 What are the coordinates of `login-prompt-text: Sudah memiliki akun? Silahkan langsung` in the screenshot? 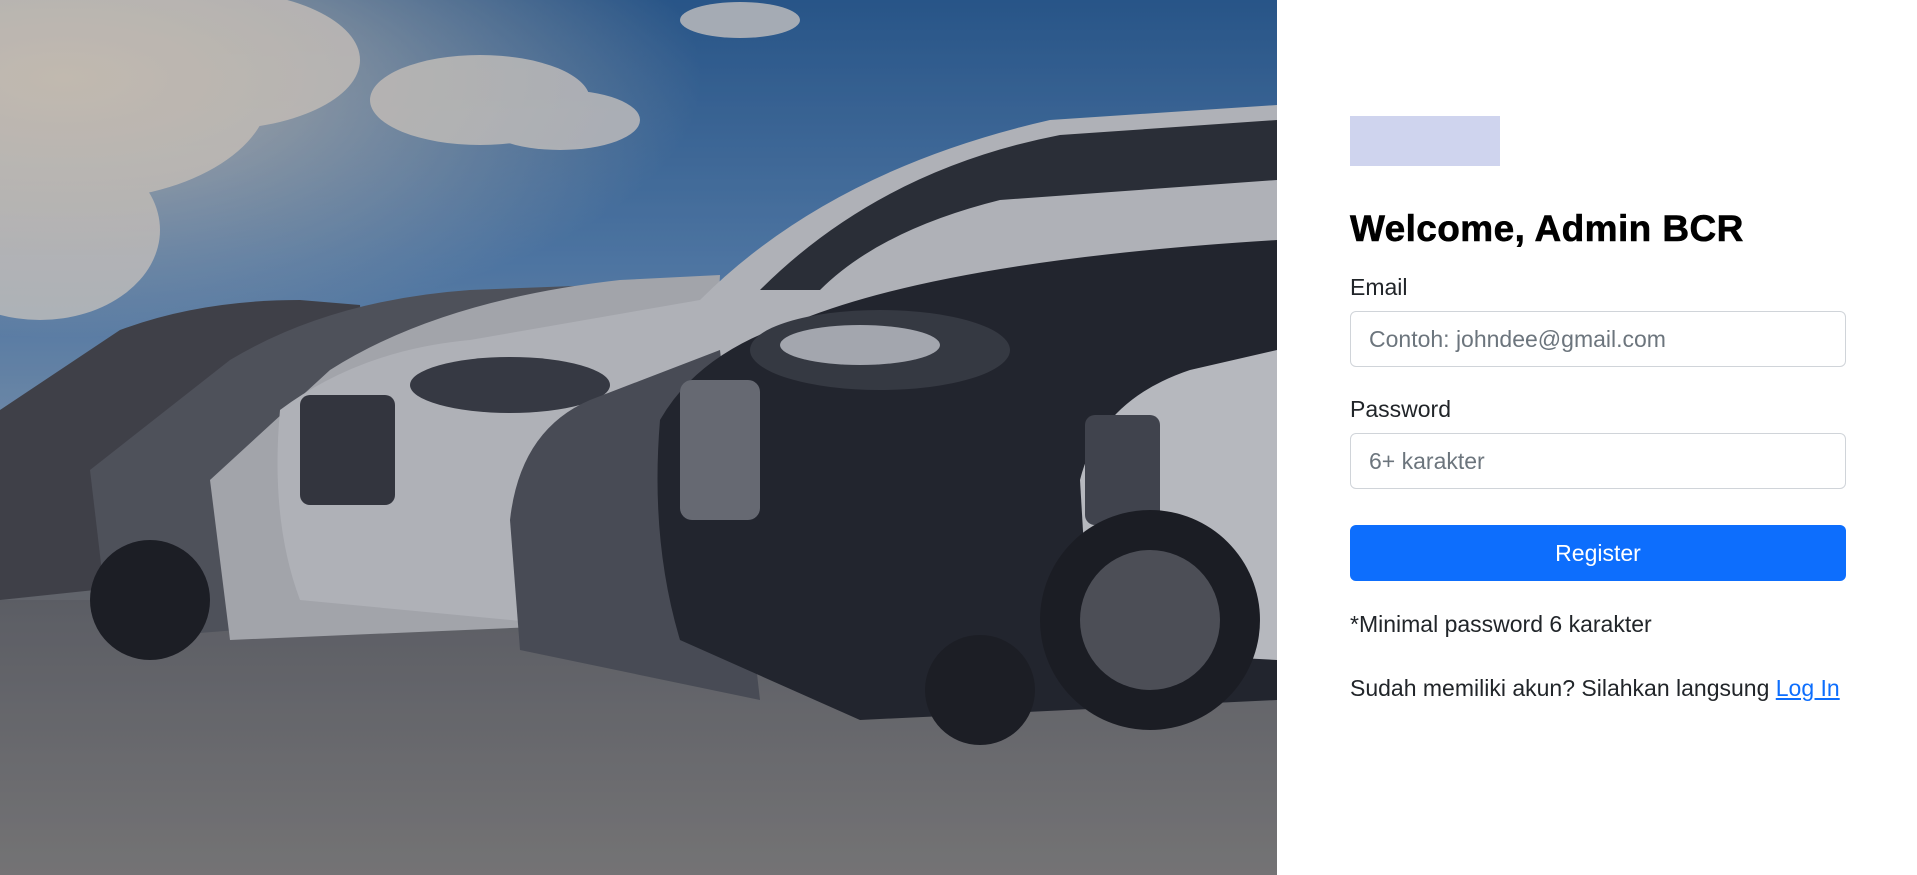 It's located at (1563, 688).